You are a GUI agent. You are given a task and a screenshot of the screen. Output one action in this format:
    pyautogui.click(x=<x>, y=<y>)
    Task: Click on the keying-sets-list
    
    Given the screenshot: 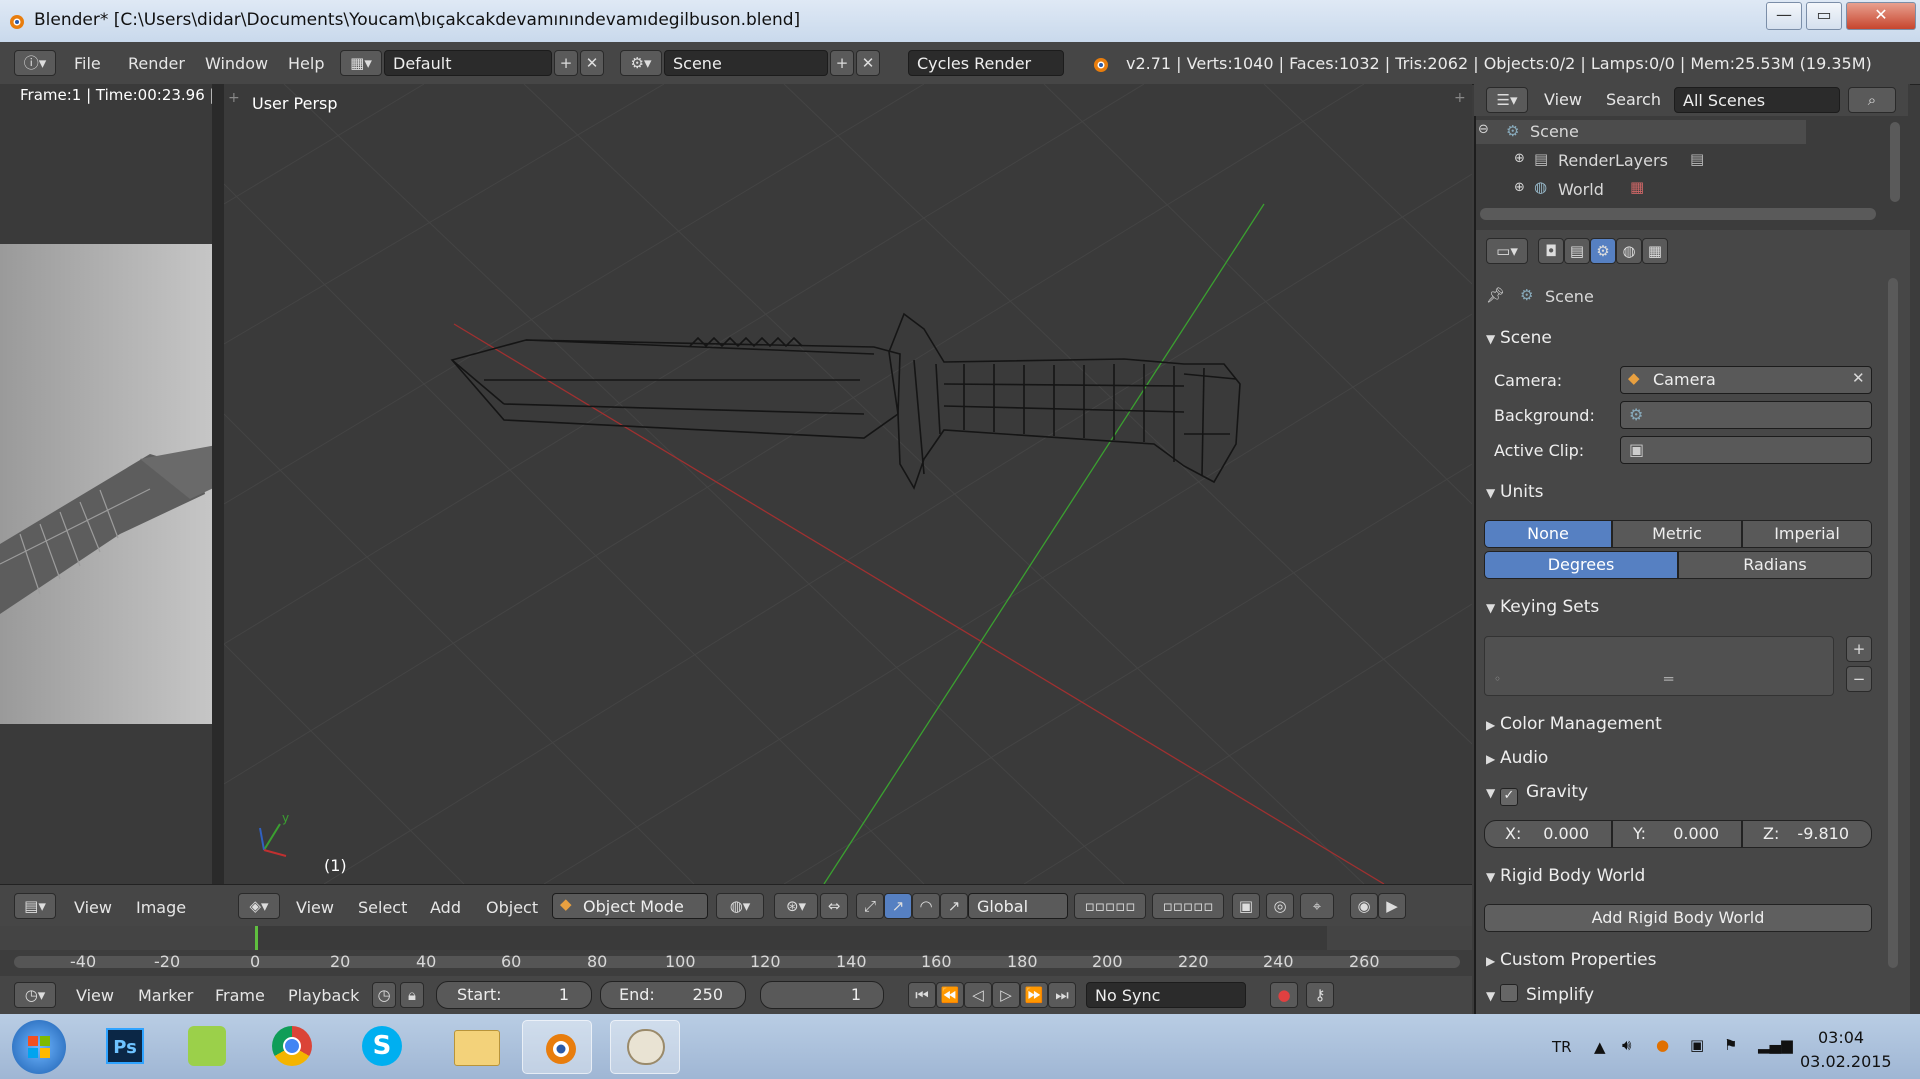 What is the action you would take?
    pyautogui.click(x=1659, y=666)
    